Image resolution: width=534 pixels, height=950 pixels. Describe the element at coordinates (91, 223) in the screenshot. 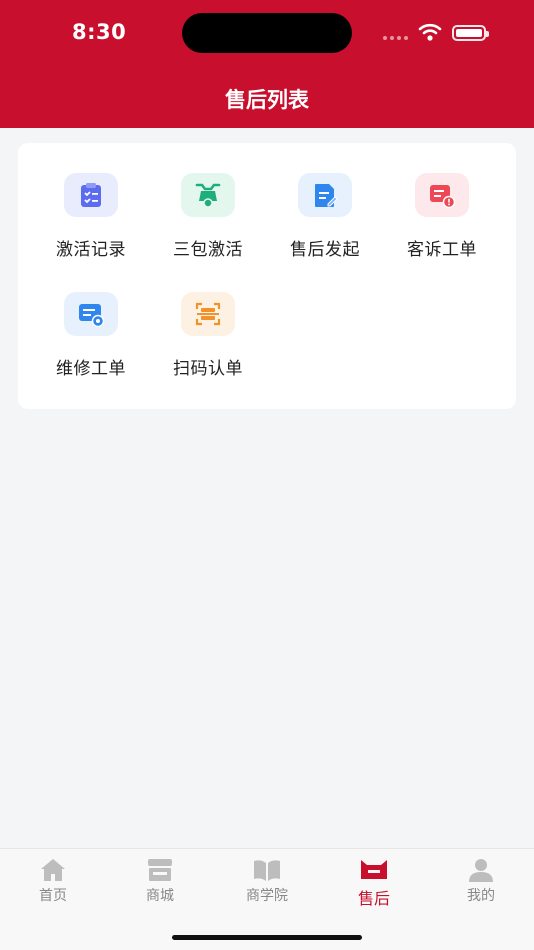

I see `menu-item-activation-record: 激活记录` at that location.